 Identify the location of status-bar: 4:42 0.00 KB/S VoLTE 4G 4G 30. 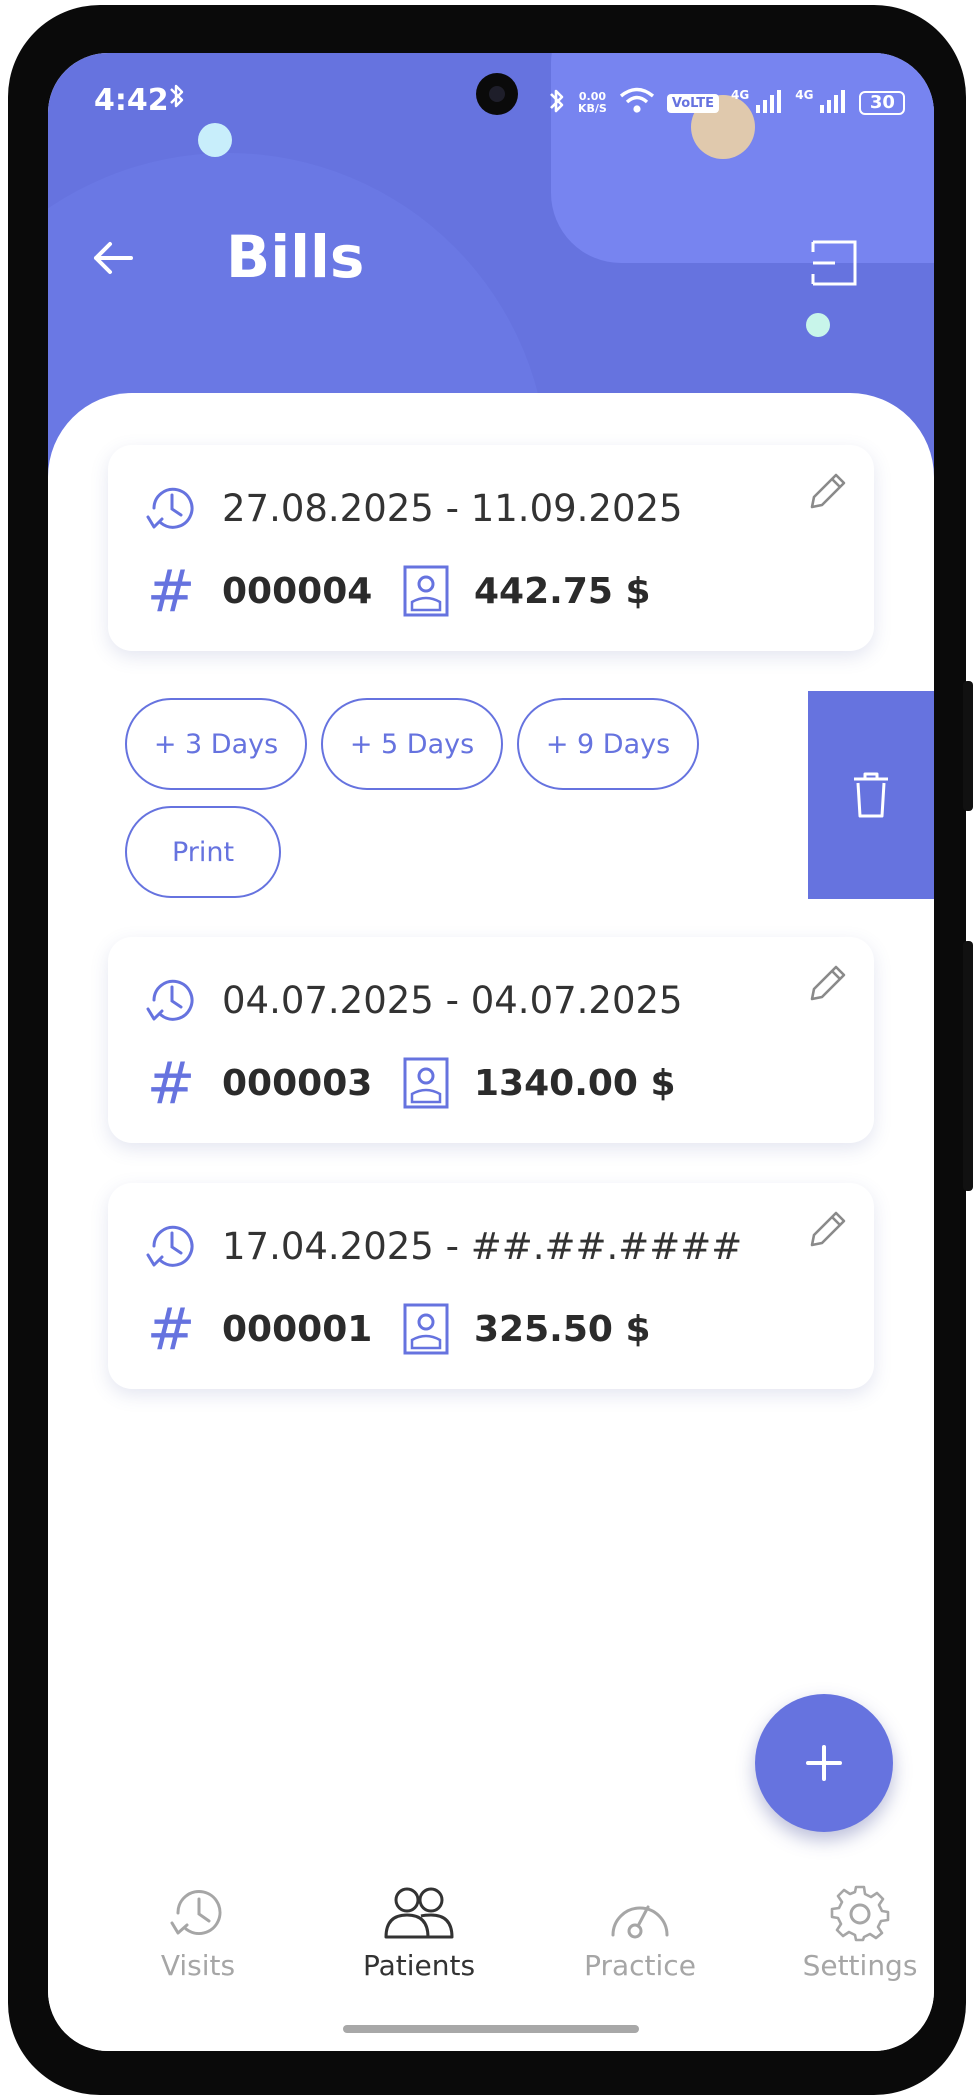
(491, 101).